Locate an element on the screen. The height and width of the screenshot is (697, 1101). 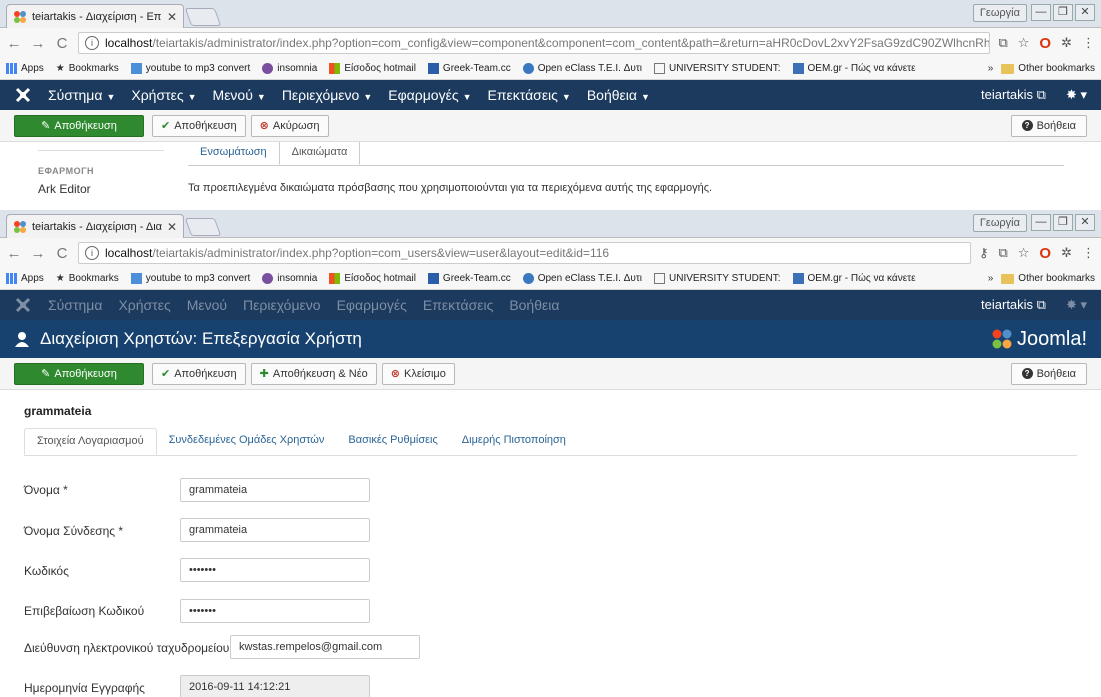
login-name-input: grammateia is located at coordinates (275, 530).